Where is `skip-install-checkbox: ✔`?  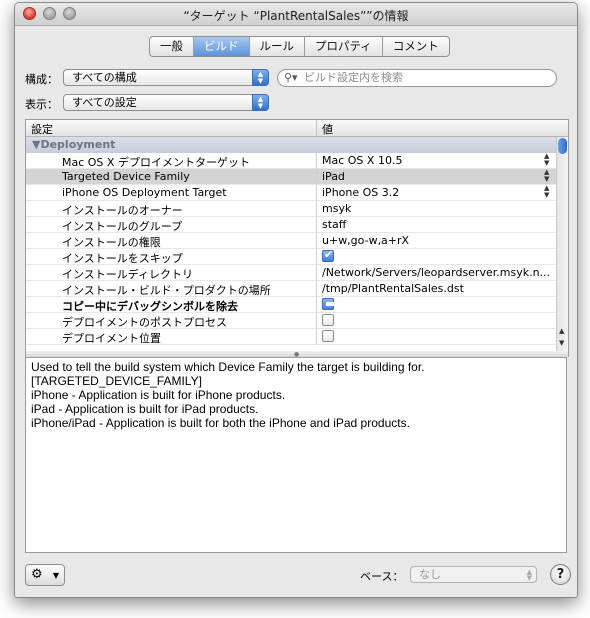
skip-install-checkbox: ✔ is located at coordinates (328, 255).